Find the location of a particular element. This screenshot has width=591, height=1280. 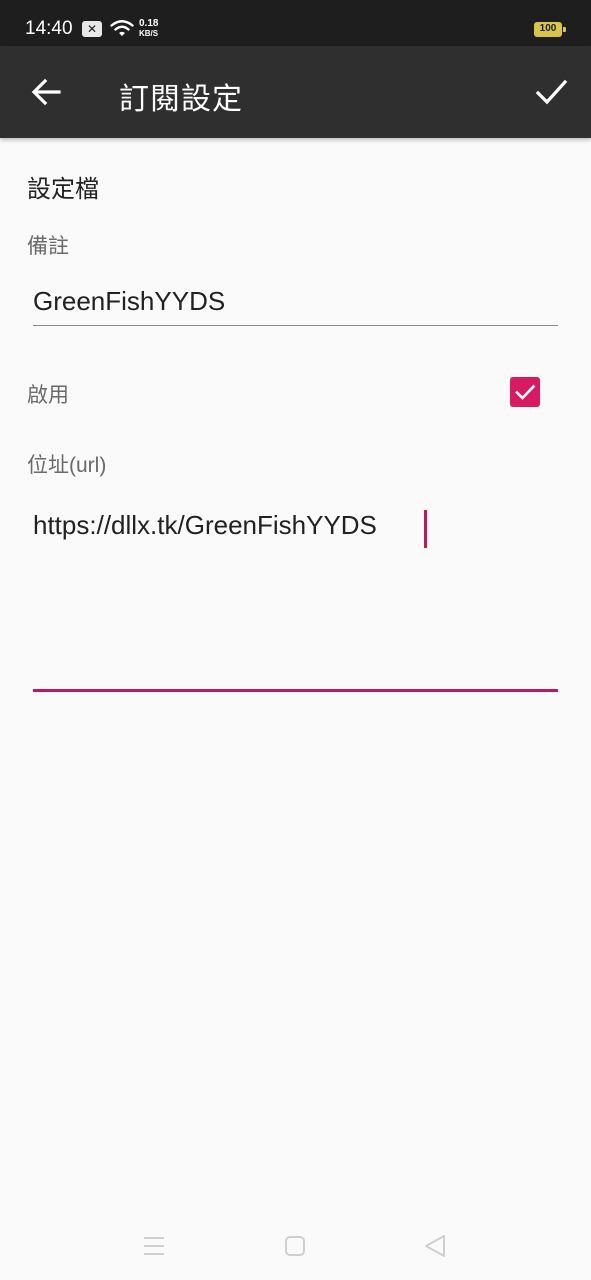

battery-icon: 100 is located at coordinates (550, 29).